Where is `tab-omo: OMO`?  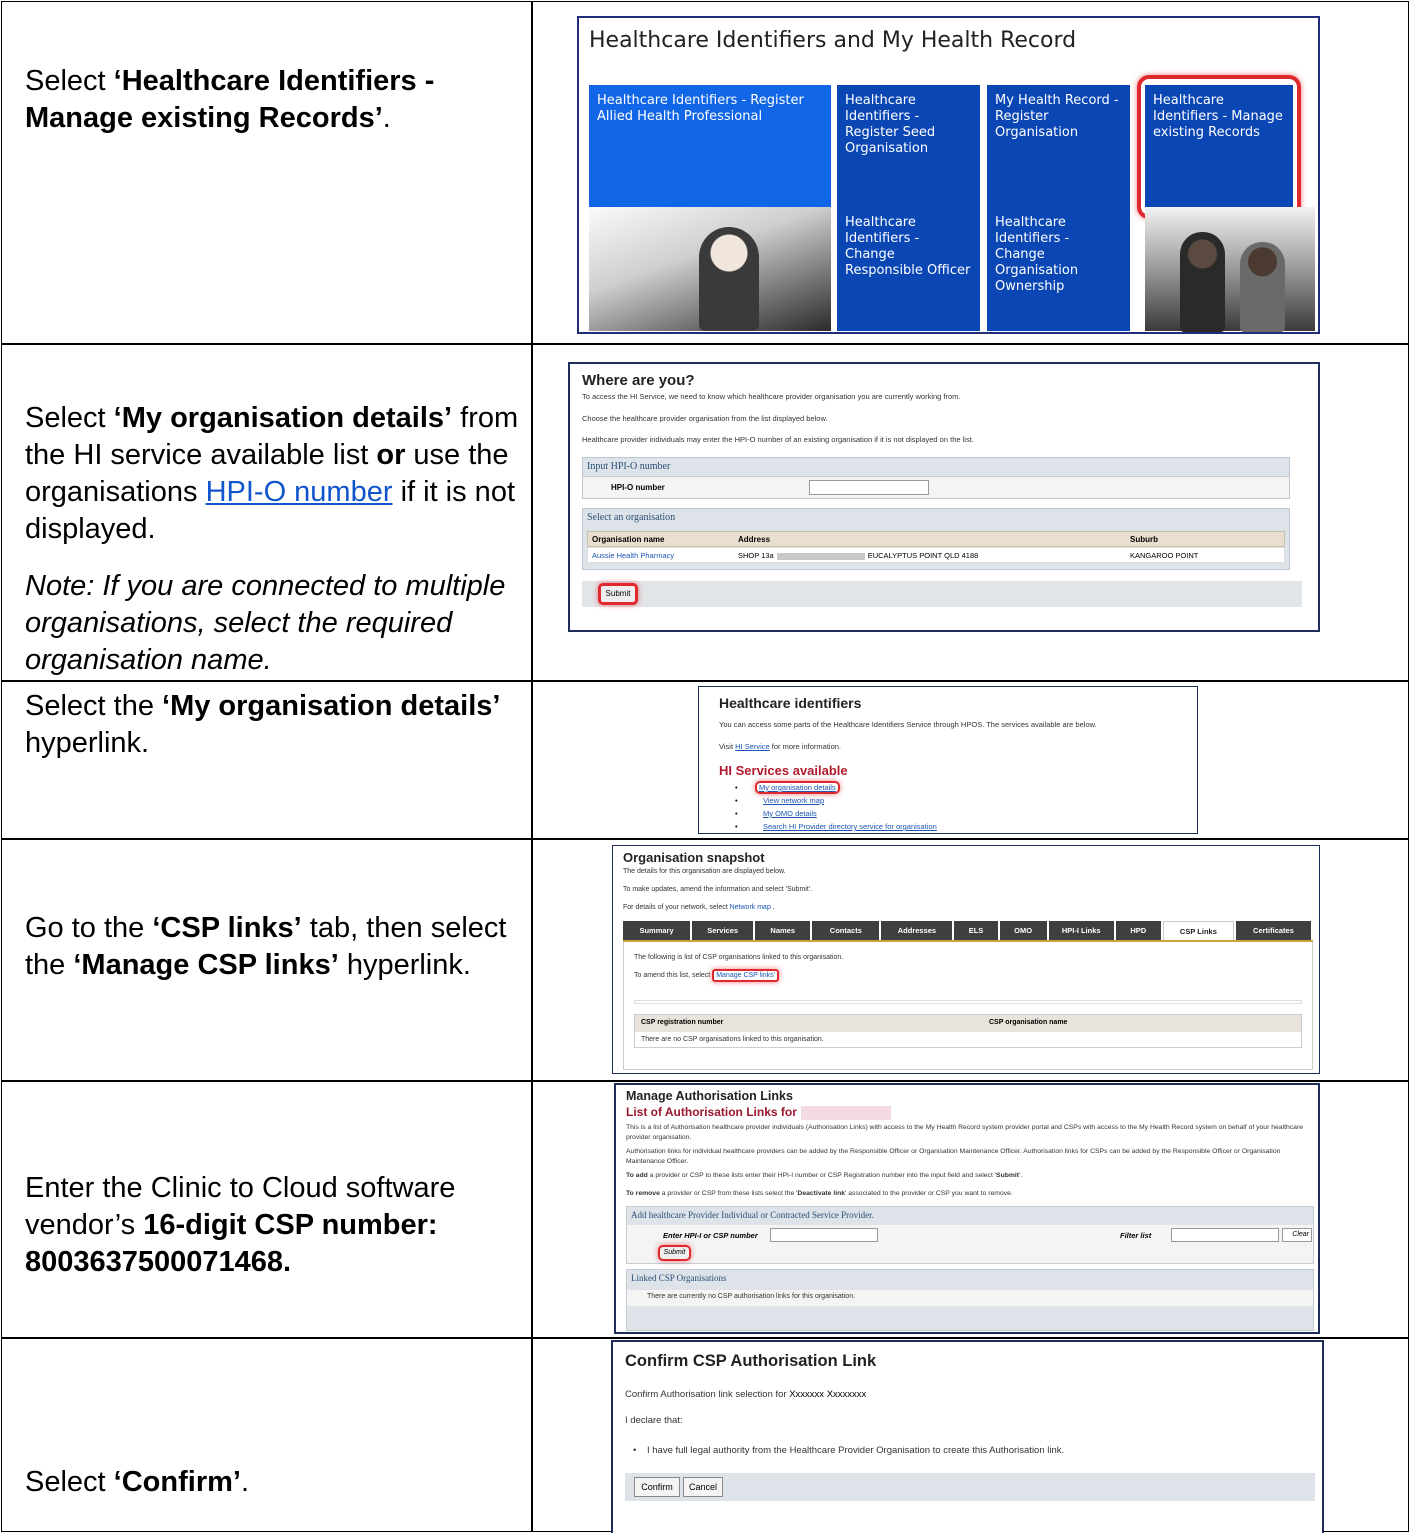 tab-omo: OMO is located at coordinates (1023, 930).